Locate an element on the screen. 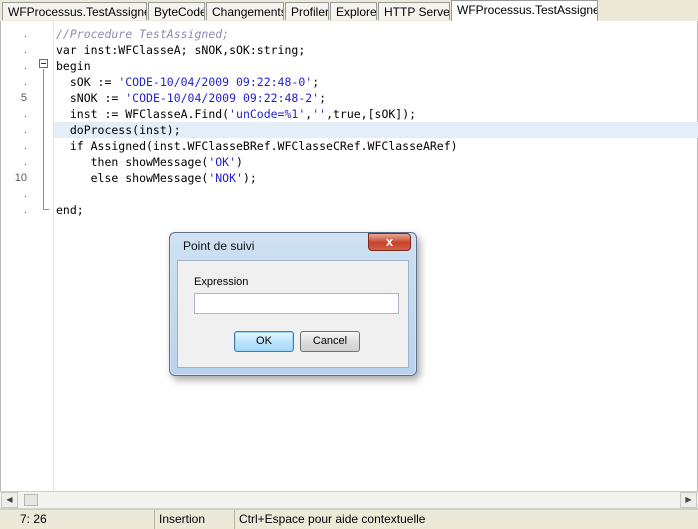 The height and width of the screenshot is (529, 698). code-text: else showMessage('NOK'); is located at coordinates (156, 178).